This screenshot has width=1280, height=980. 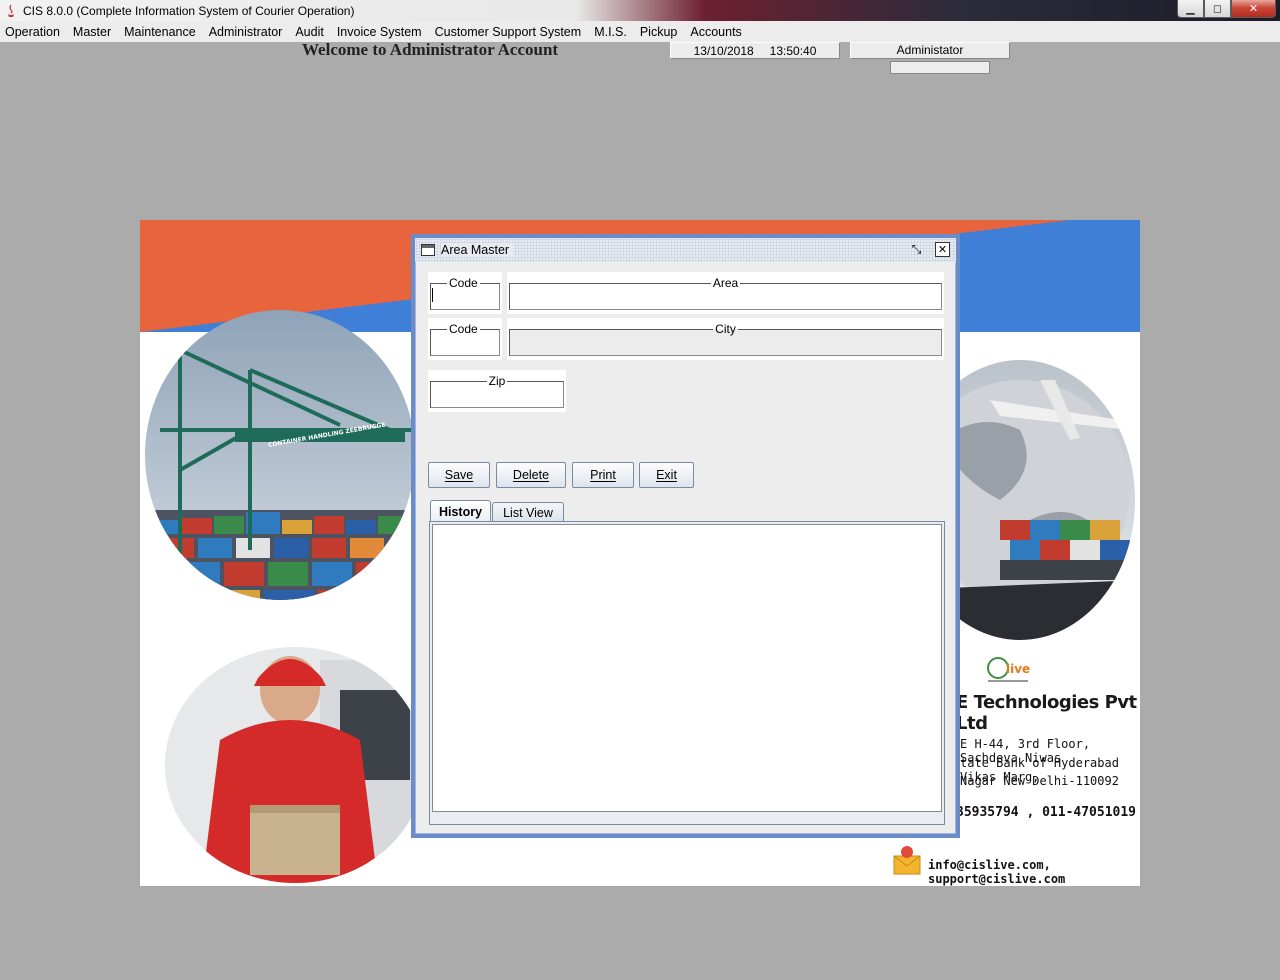 What do you see at coordinates (725, 283) in the screenshot?
I see `area-label: Area` at bounding box center [725, 283].